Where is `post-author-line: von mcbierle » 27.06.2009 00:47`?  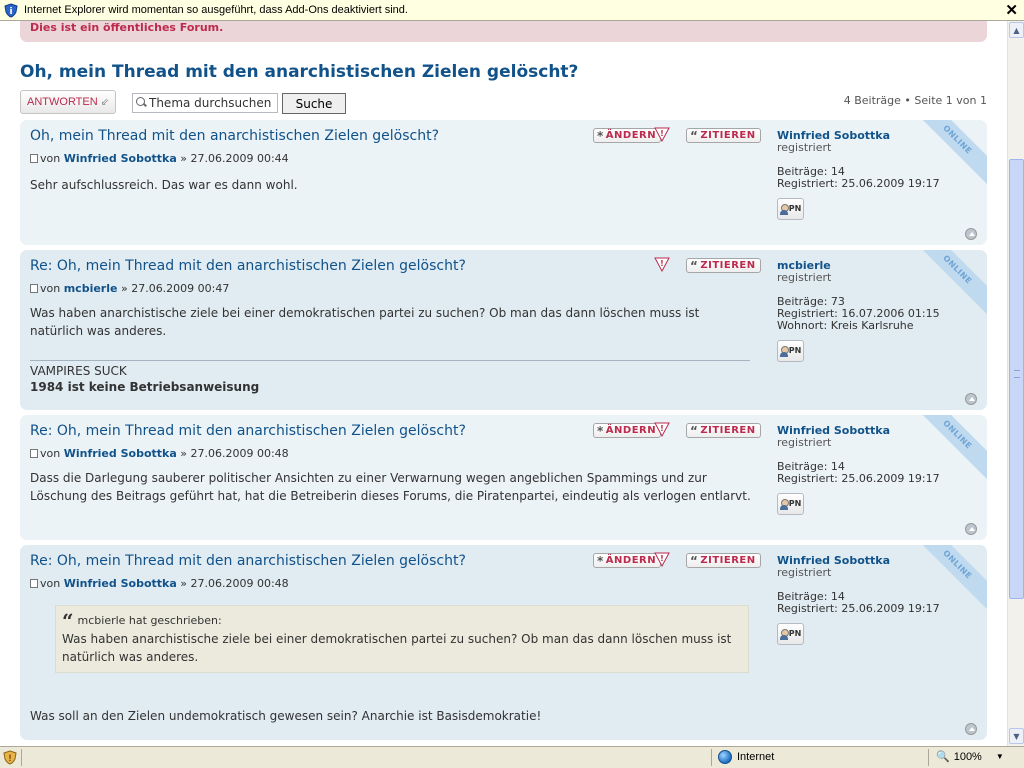
post-author-line: von mcbierle » 27.06.2009 00:47 is located at coordinates (129, 288).